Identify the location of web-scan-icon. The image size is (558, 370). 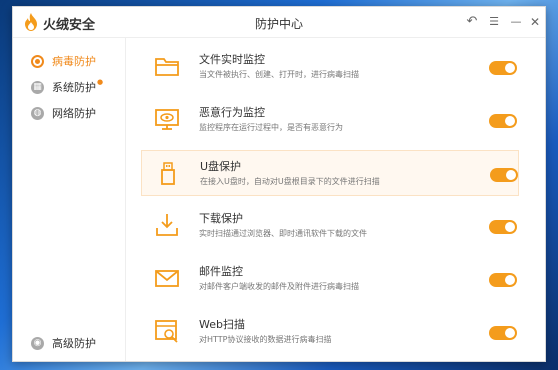
(166, 331).